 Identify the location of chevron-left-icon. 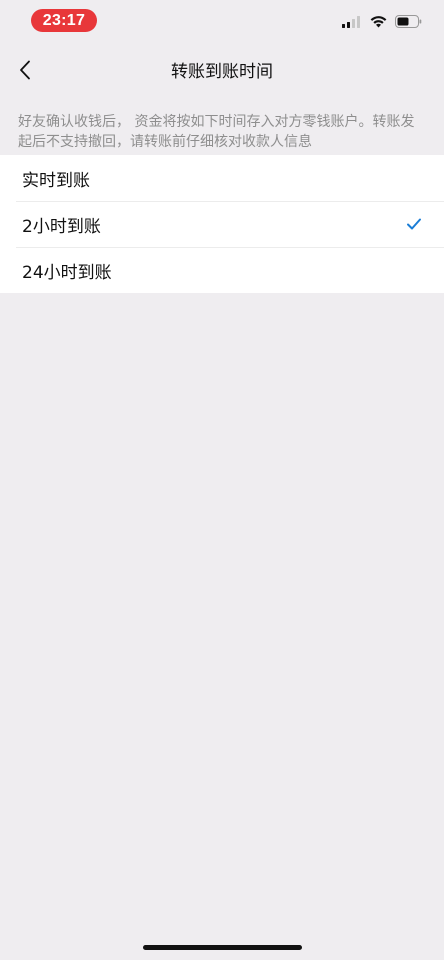
(25, 72).